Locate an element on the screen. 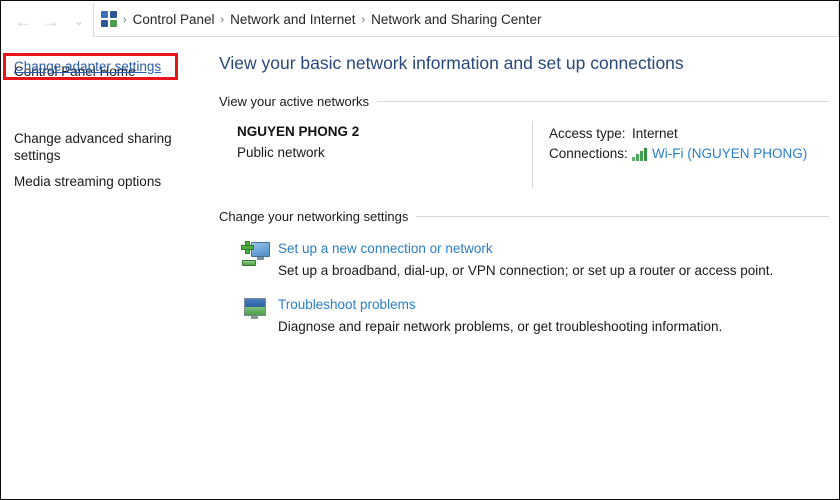  breadcrumb-item-network-and-internet: Network and Internet is located at coordinates (292, 19).